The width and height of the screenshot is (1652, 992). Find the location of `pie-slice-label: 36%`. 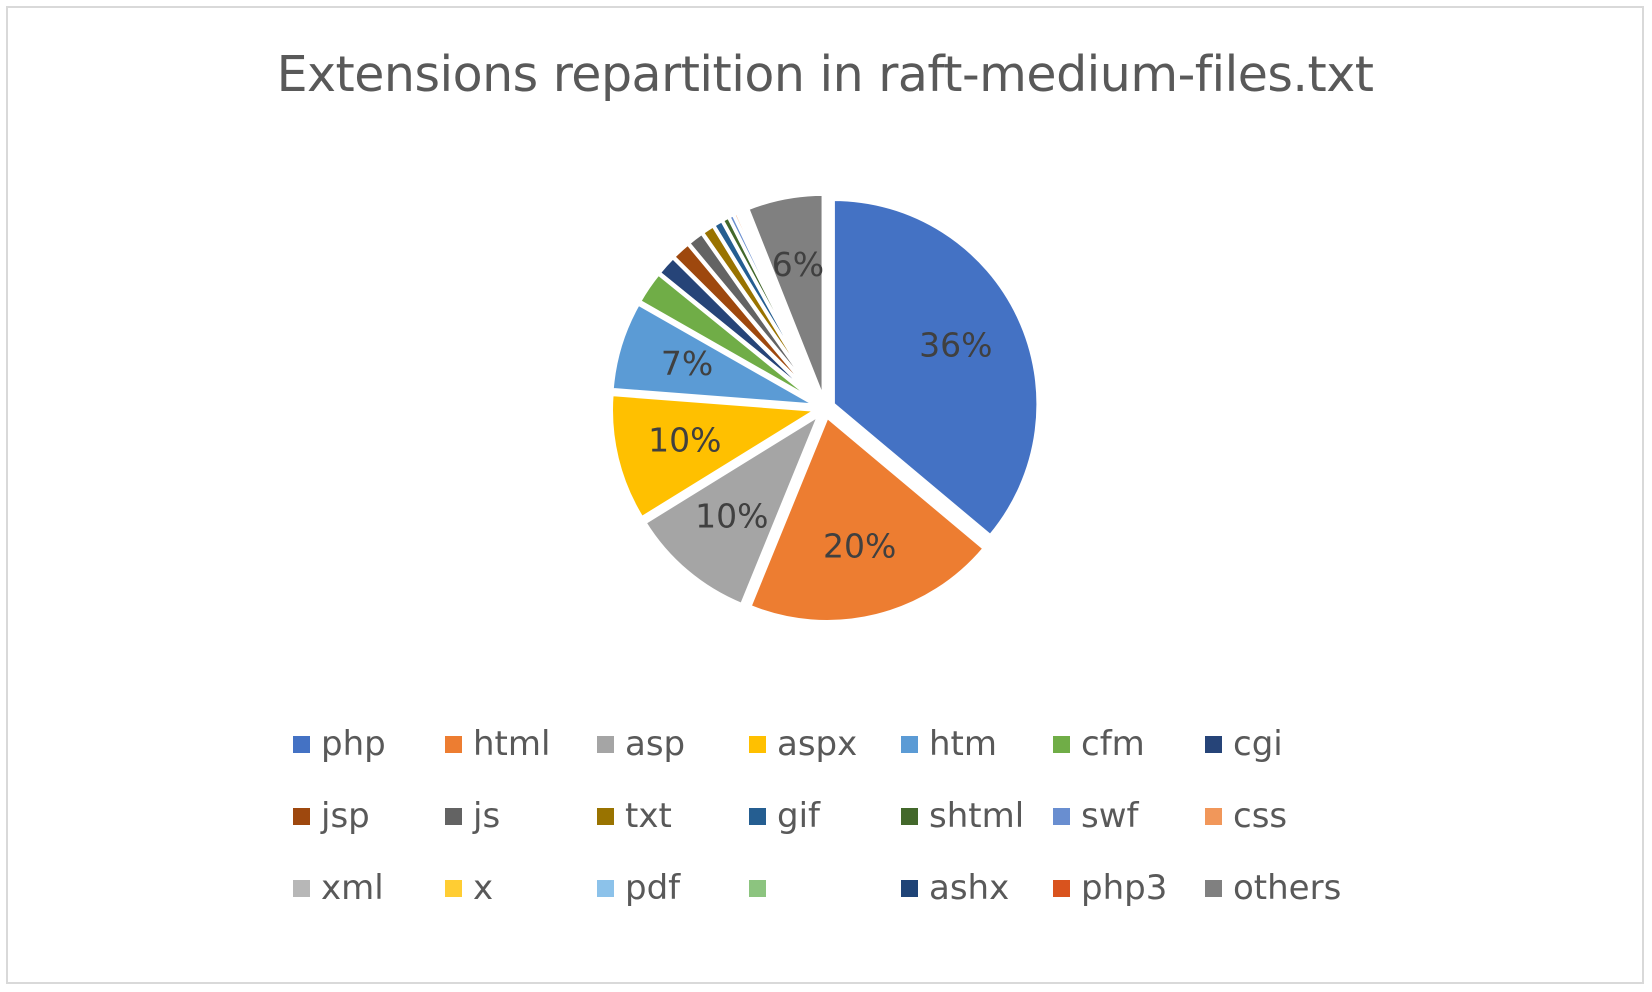

pie-slice-label: 36% is located at coordinates (955, 344).